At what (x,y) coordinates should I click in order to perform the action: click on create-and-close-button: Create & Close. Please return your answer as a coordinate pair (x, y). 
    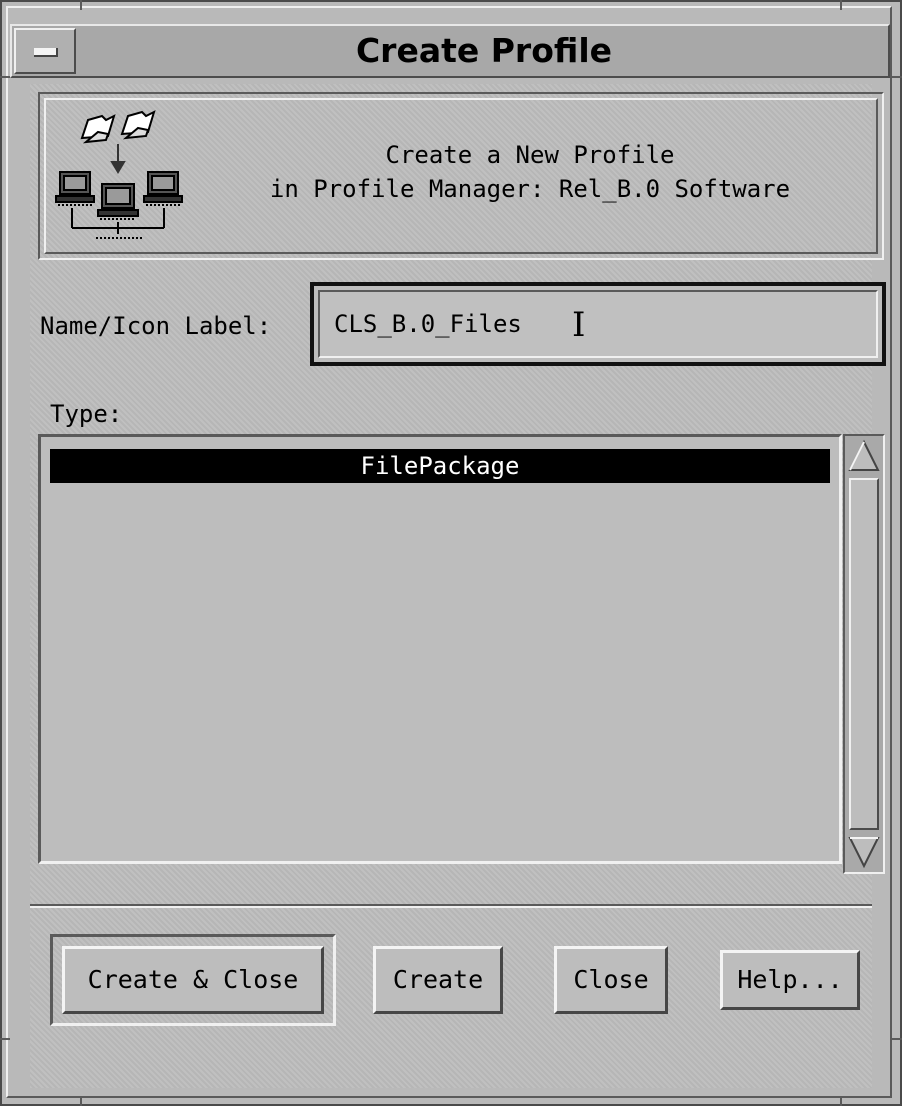
    Looking at the image, I should click on (193, 980).